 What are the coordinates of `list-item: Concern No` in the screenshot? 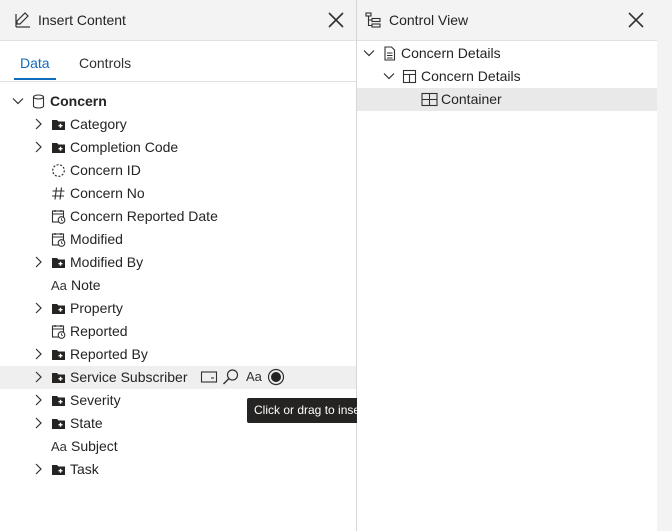 It's located at (178, 193).